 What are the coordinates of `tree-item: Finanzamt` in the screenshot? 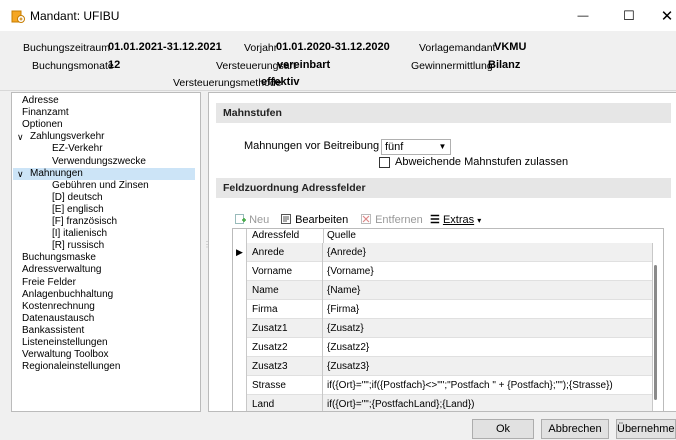 It's located at (45, 113).